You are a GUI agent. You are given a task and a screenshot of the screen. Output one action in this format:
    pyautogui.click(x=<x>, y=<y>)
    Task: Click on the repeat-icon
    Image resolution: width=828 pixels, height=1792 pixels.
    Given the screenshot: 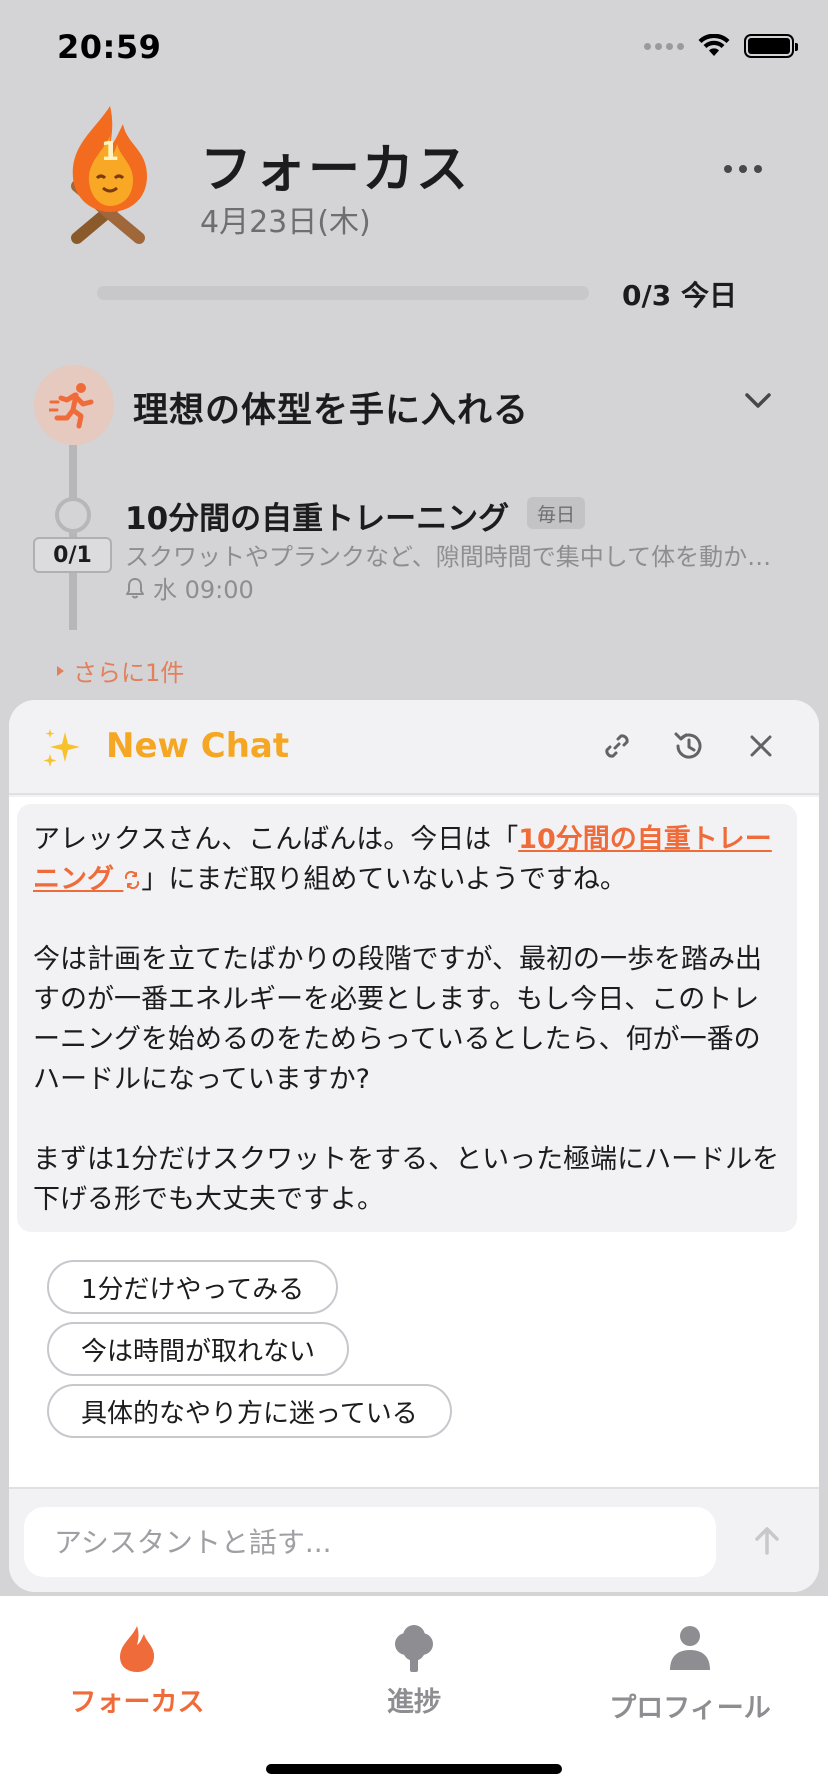 What is the action you would take?
    pyautogui.click(x=132, y=880)
    